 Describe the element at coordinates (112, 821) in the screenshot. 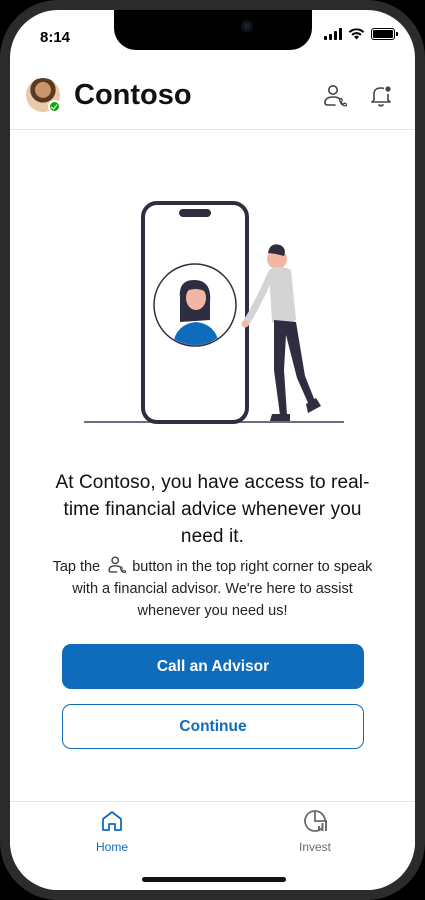

I see `home-icon` at that location.